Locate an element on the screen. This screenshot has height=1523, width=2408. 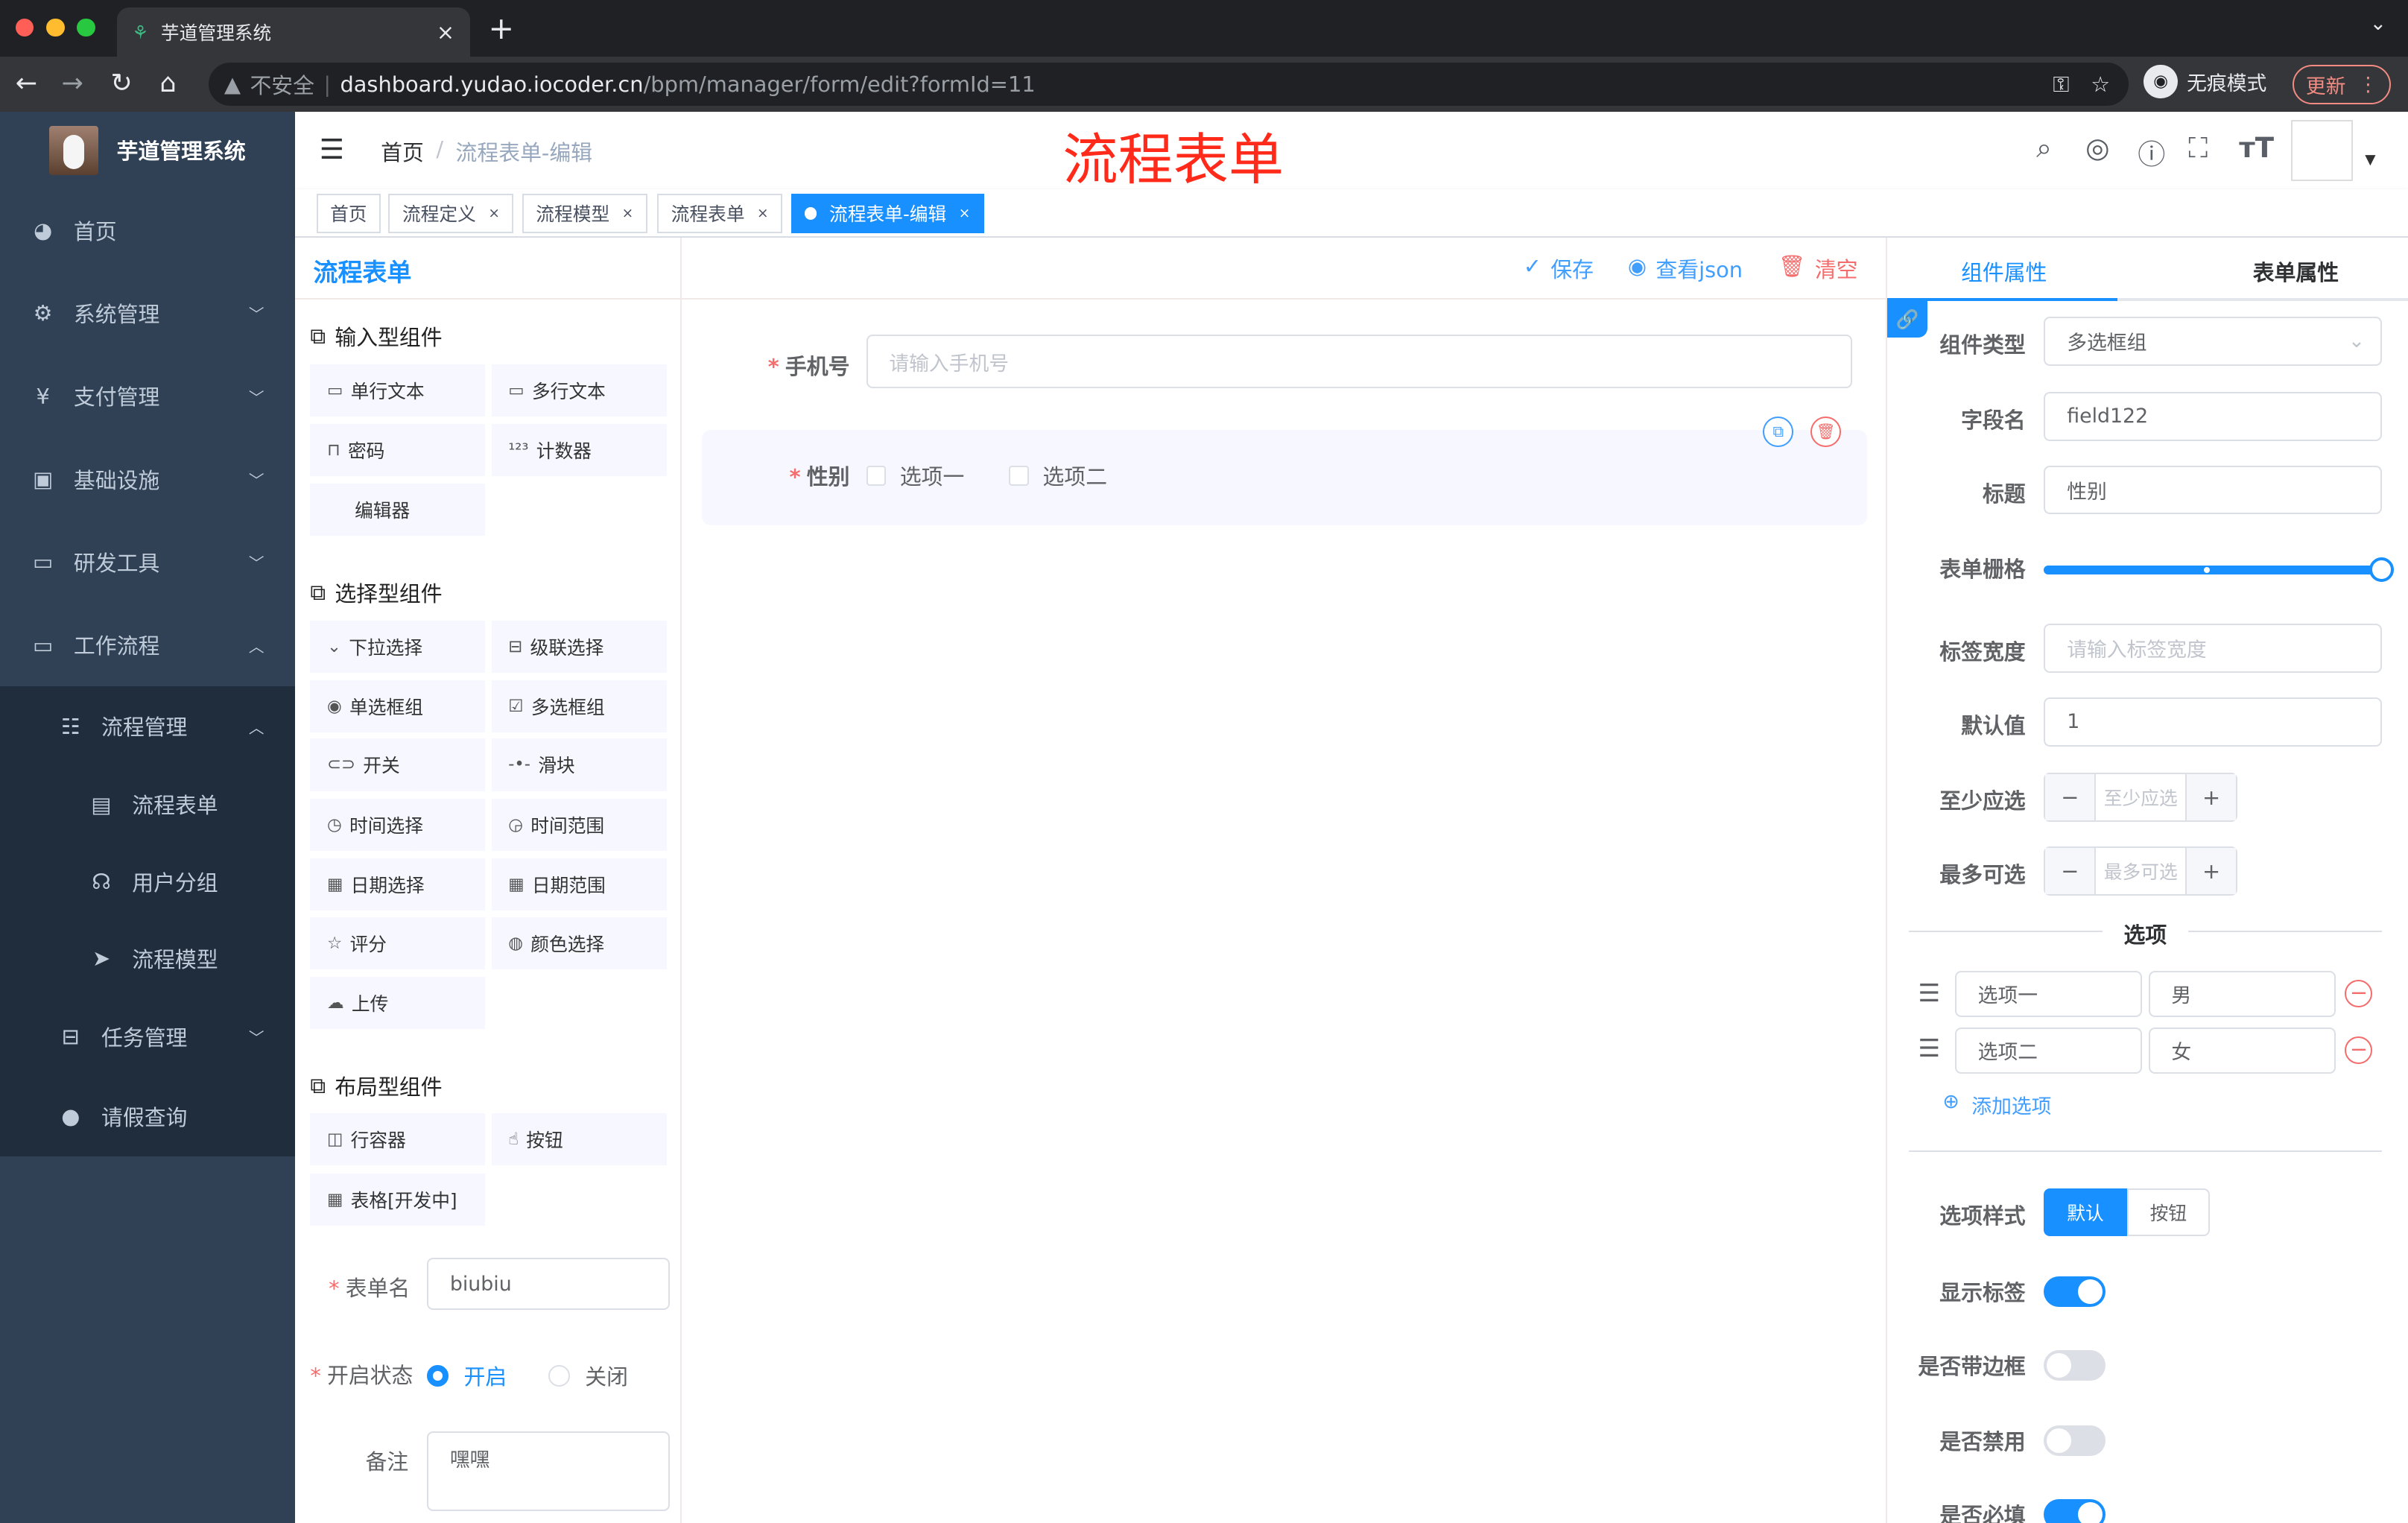
comp-textarea: ▭ 多行文本 is located at coordinates (579, 391).